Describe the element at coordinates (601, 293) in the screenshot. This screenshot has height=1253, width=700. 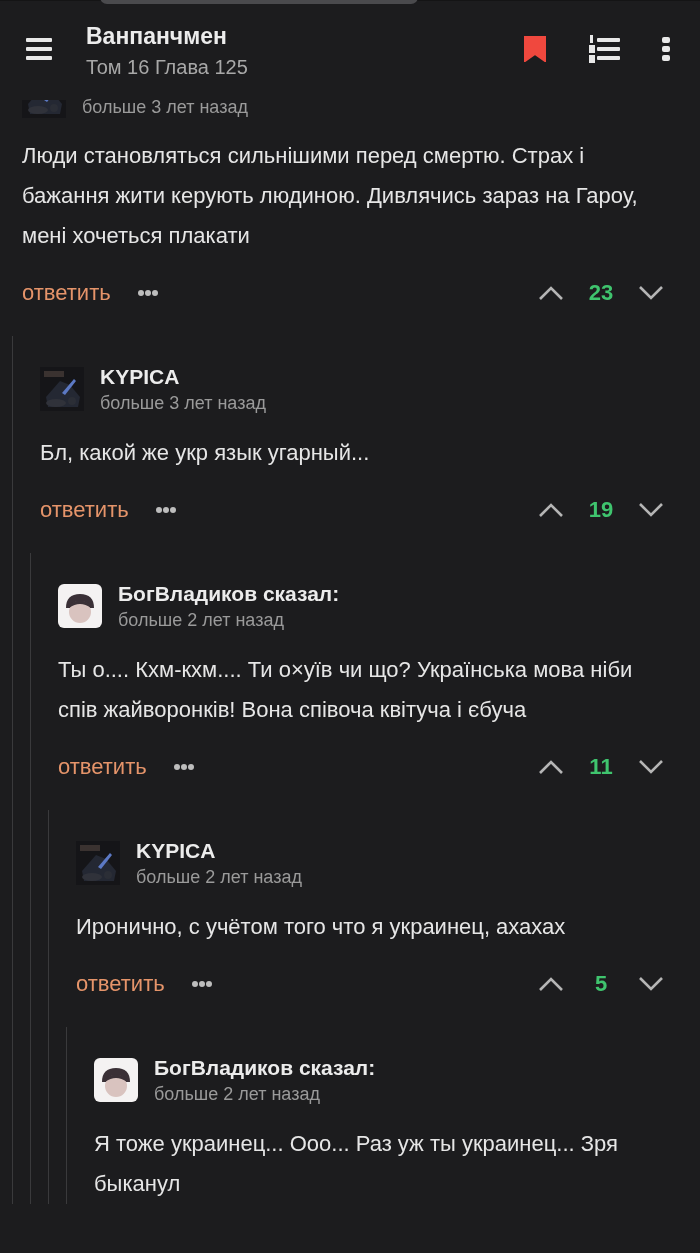
I see `vote-count: 23` at that location.